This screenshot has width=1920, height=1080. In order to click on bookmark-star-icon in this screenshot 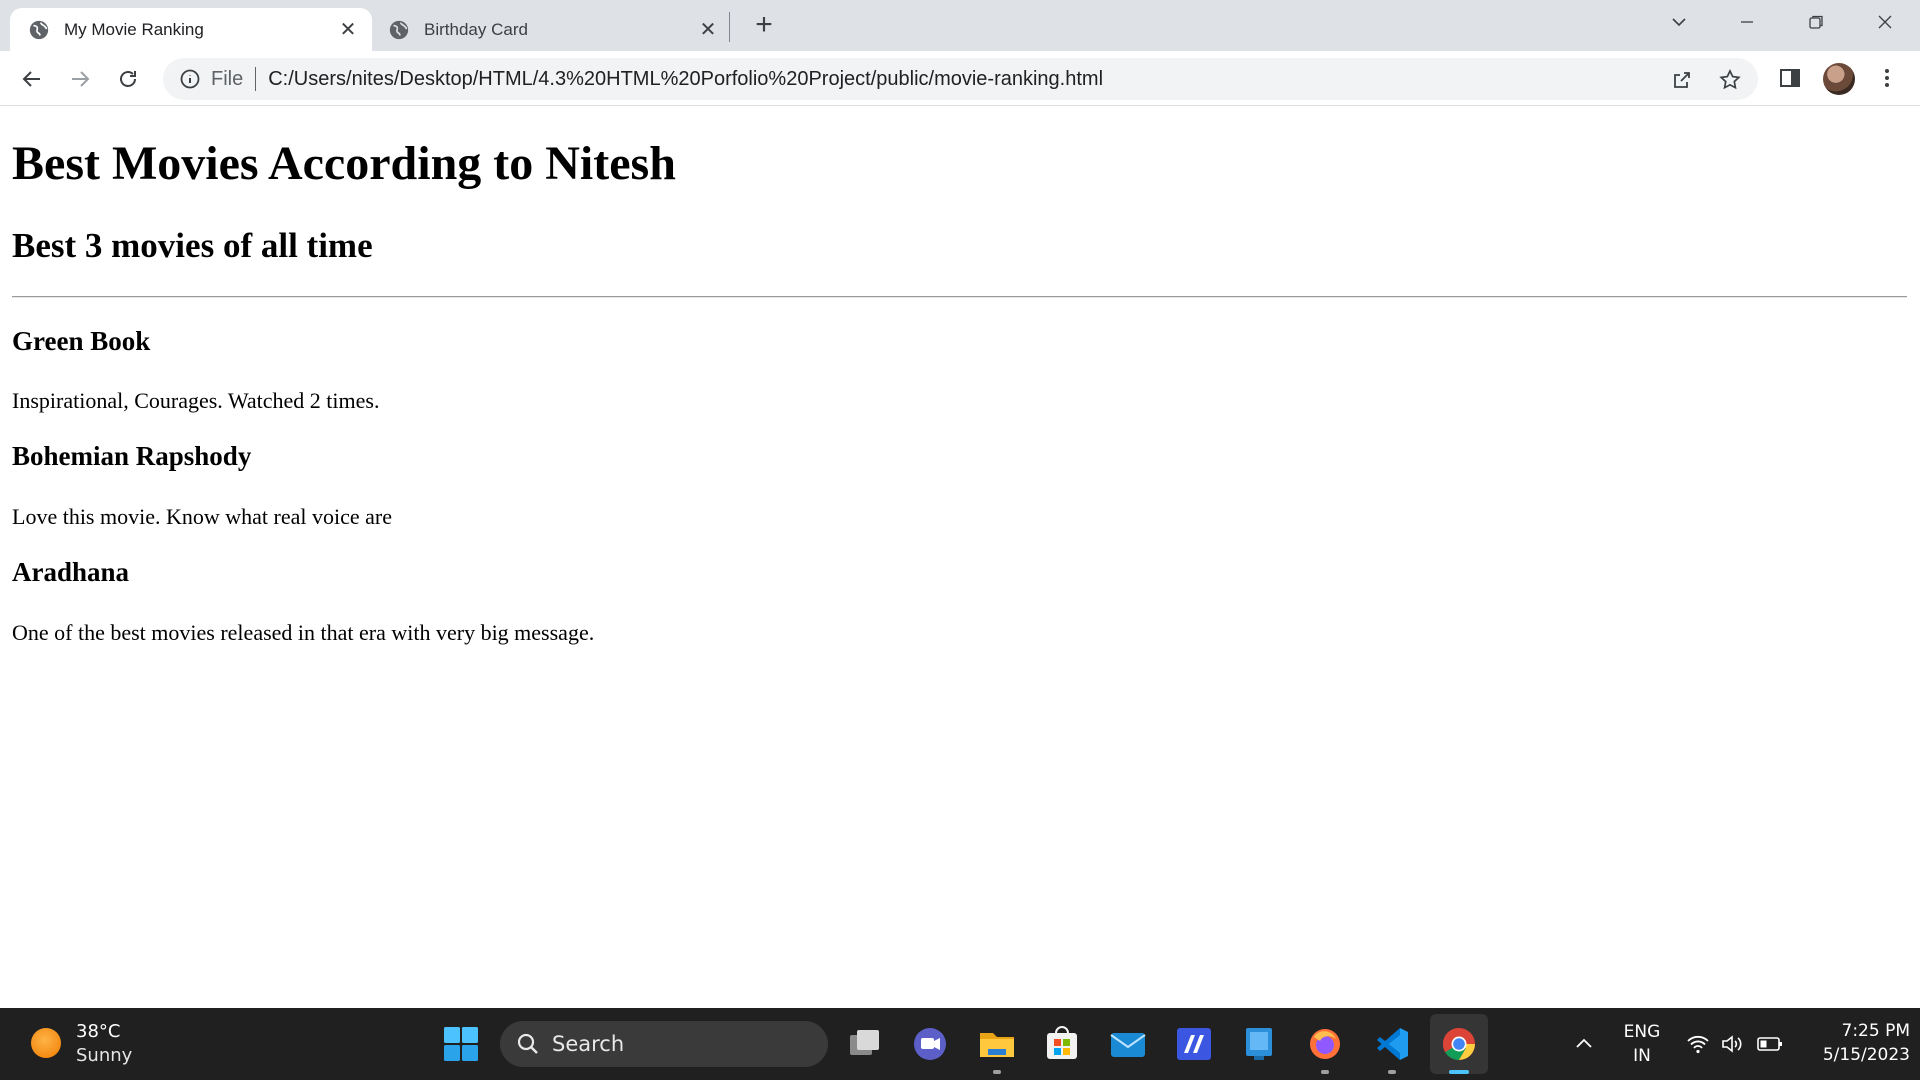, I will do `click(1730, 80)`.